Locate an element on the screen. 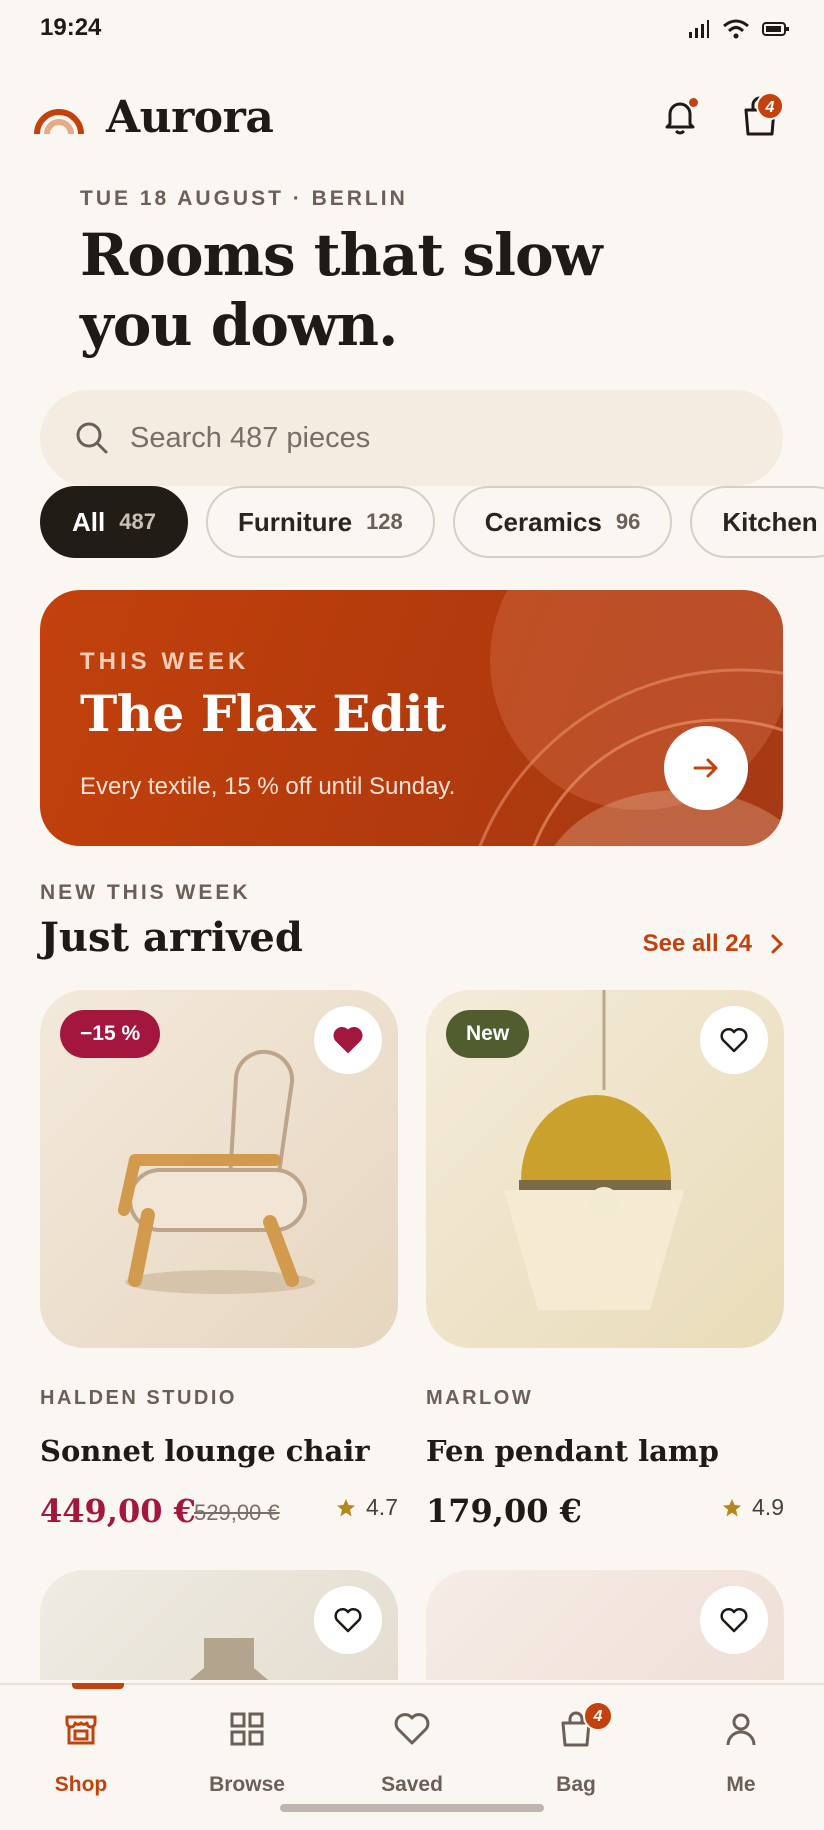 This screenshot has width=824, height=1830. chip-count: 487 is located at coordinates (137, 521).